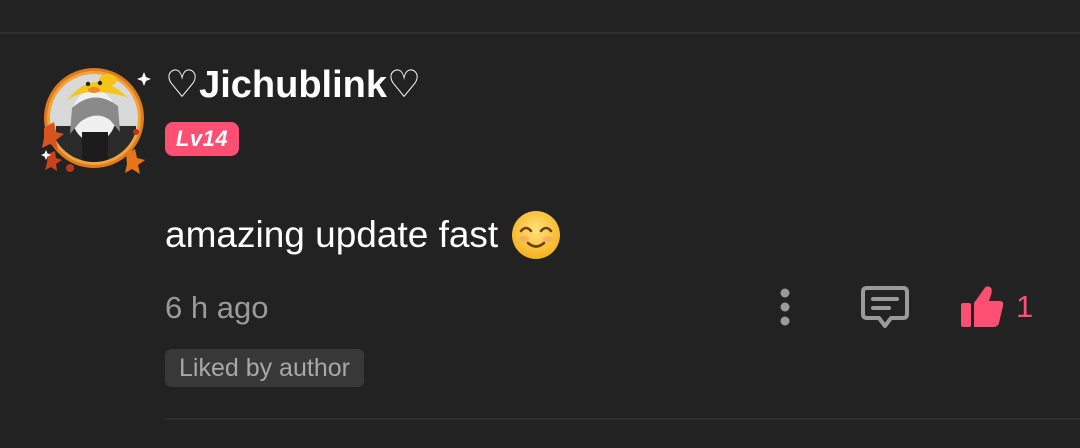 The height and width of the screenshot is (448, 1080). What do you see at coordinates (332, 234) in the screenshot?
I see `comment-text: amazing update fast` at bounding box center [332, 234].